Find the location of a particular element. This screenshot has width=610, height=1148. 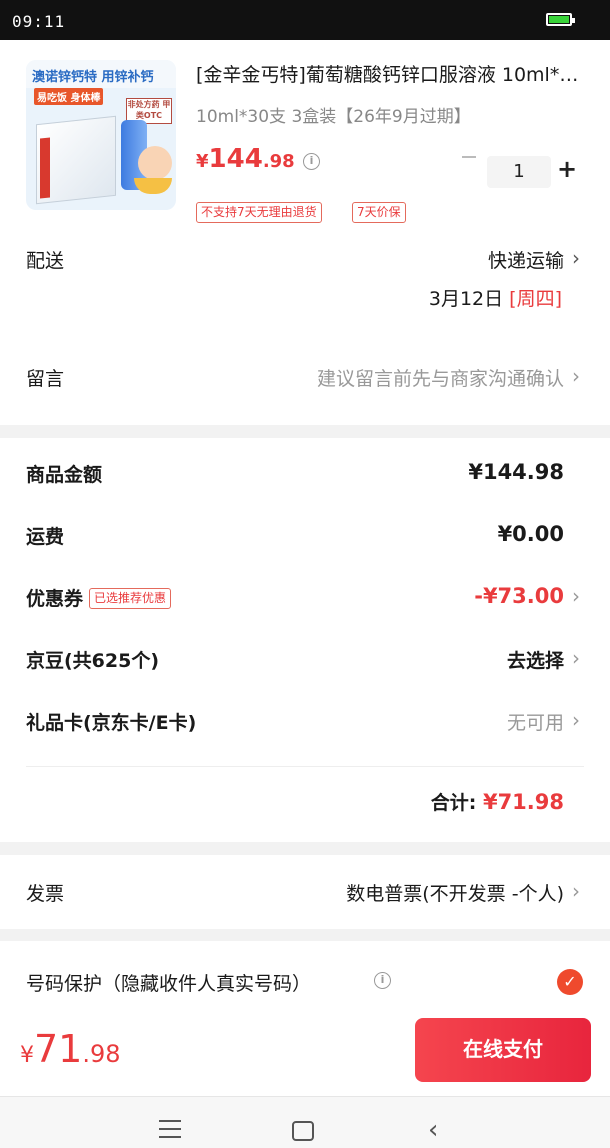

pay-integer: 71 is located at coordinates (58, 1049).